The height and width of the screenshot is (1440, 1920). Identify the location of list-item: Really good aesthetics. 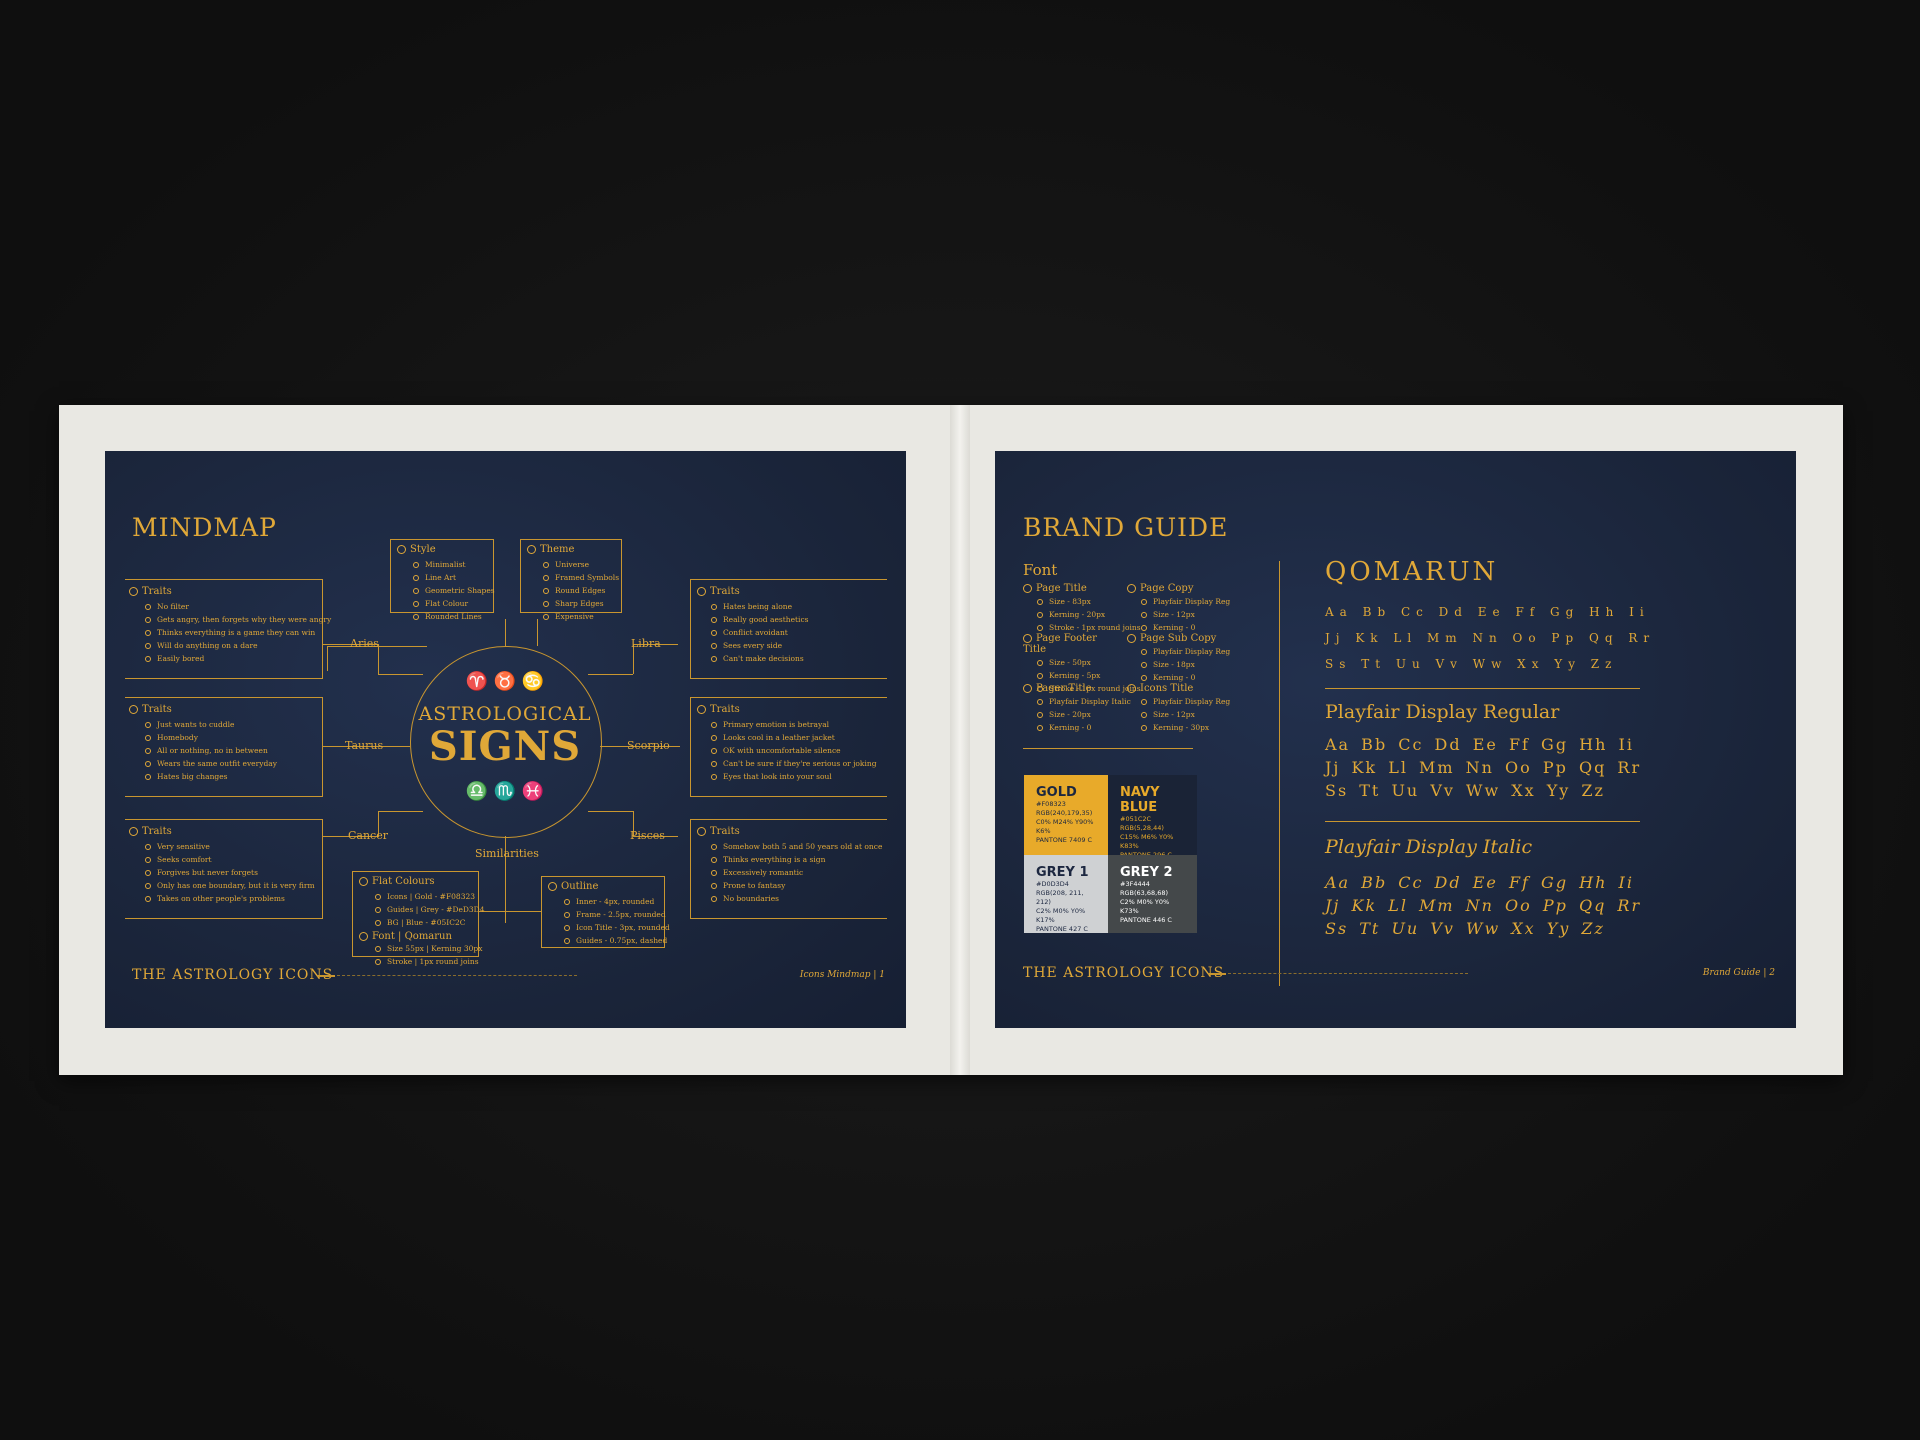
(799, 619).